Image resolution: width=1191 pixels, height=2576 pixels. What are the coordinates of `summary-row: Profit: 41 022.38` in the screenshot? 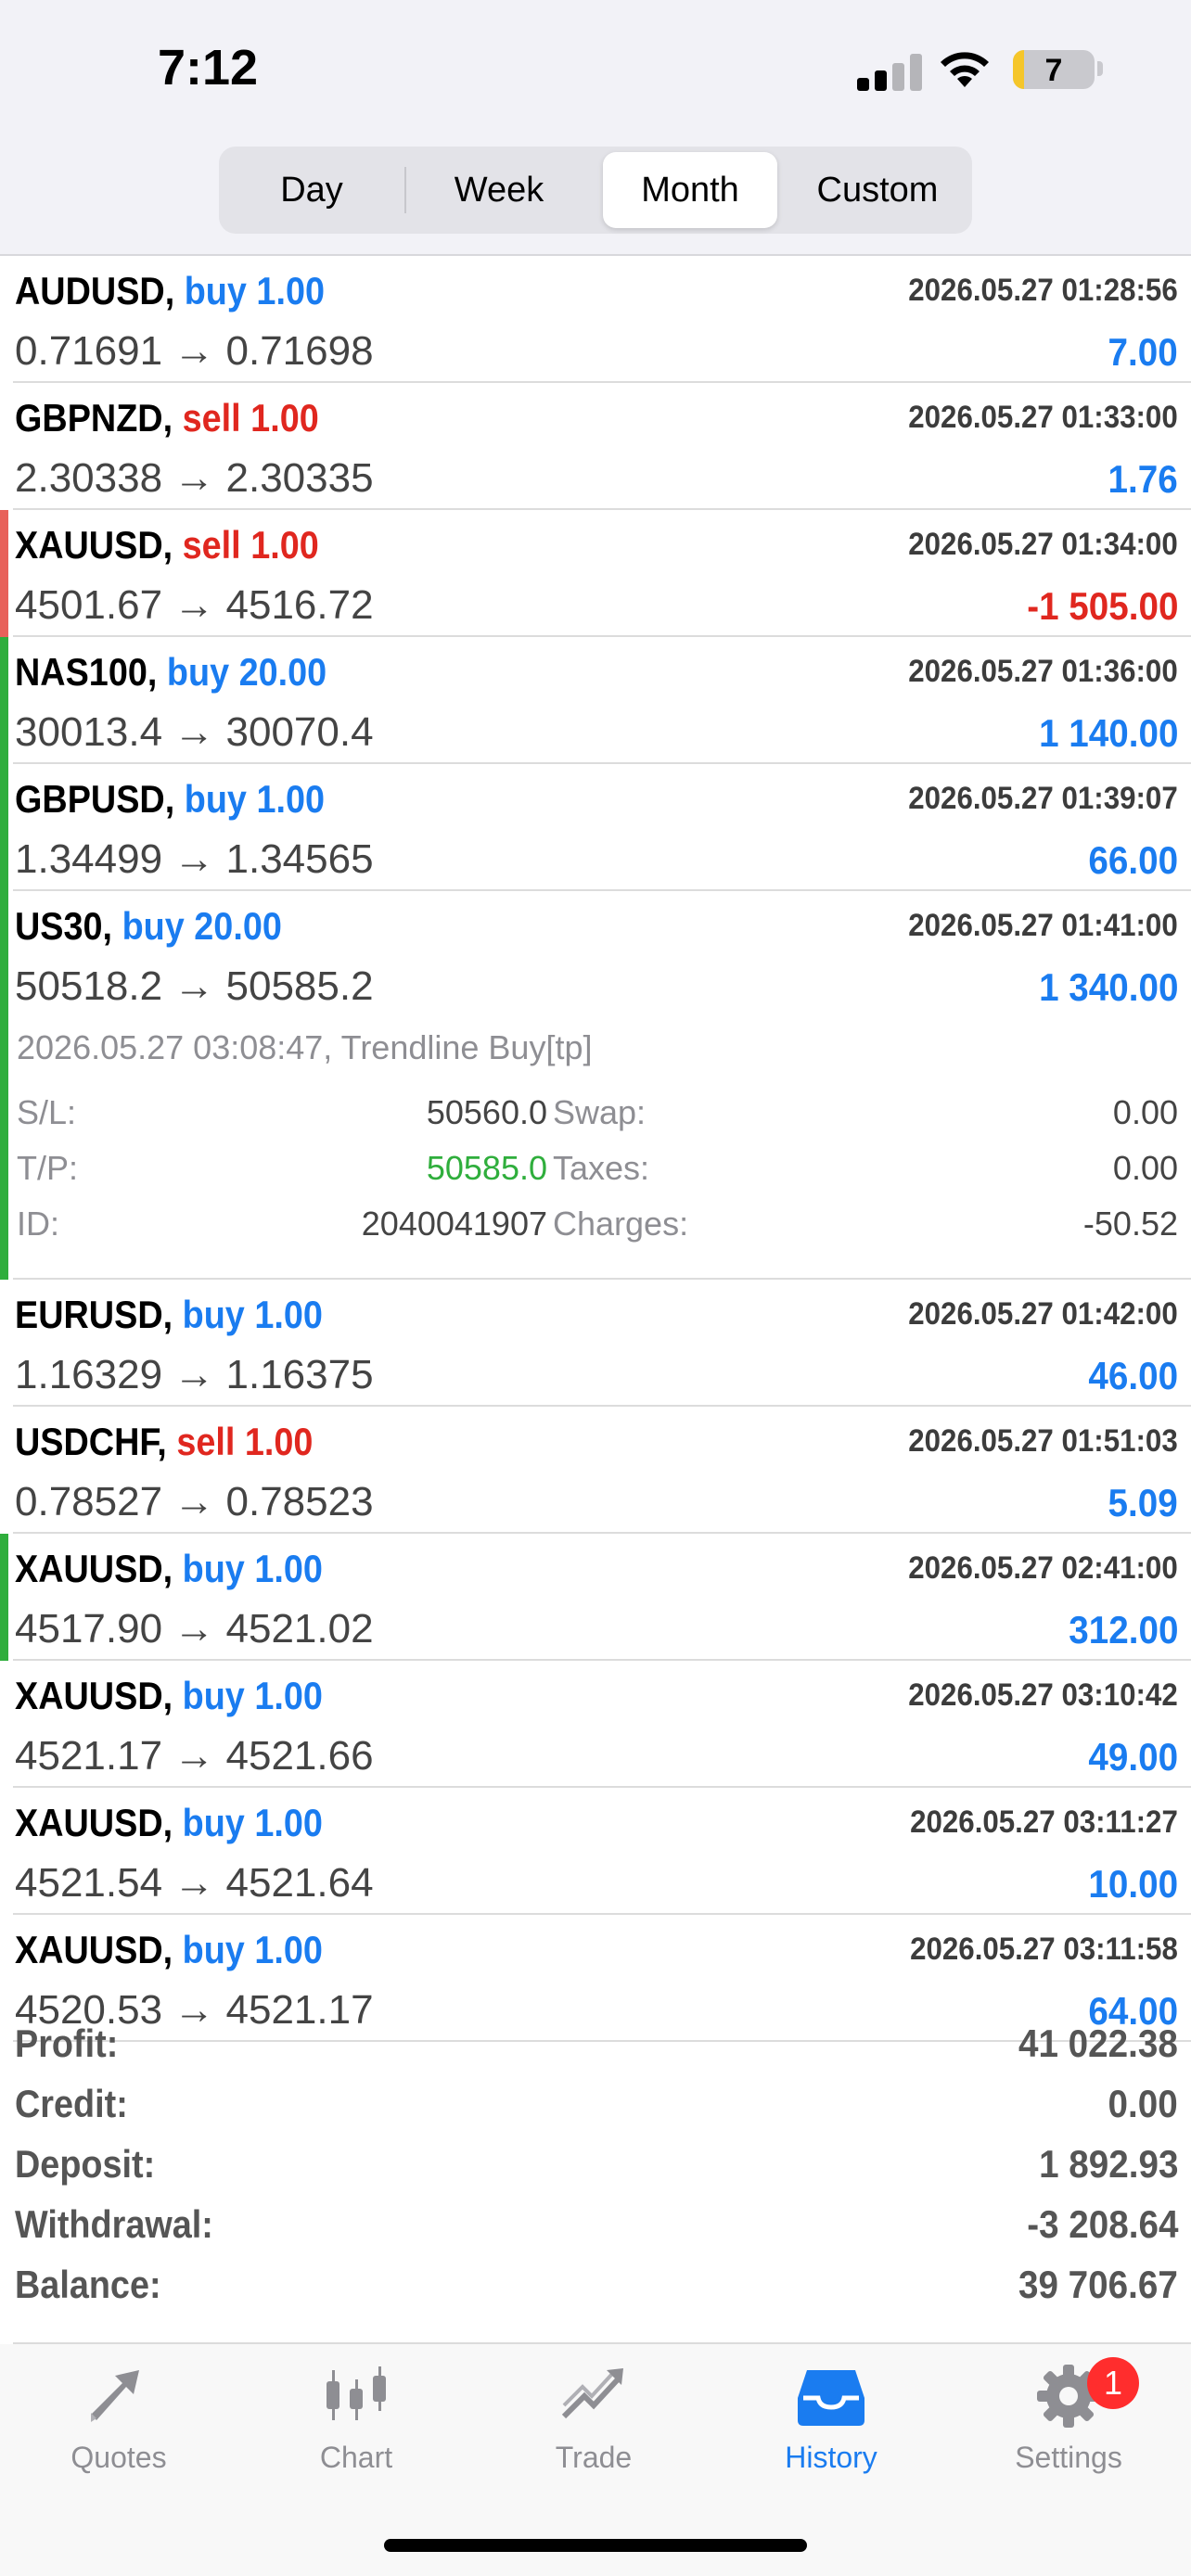 It's located at (595, 2042).